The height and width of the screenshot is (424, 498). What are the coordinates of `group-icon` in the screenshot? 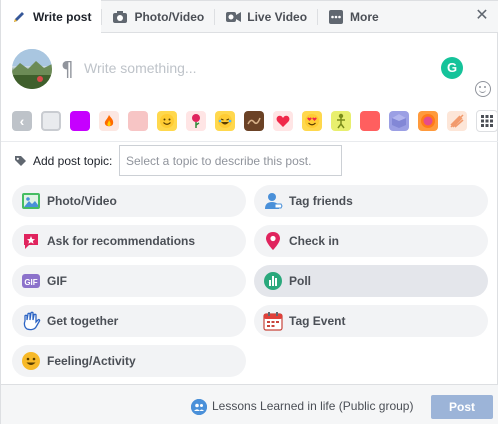 It's located at (199, 407).